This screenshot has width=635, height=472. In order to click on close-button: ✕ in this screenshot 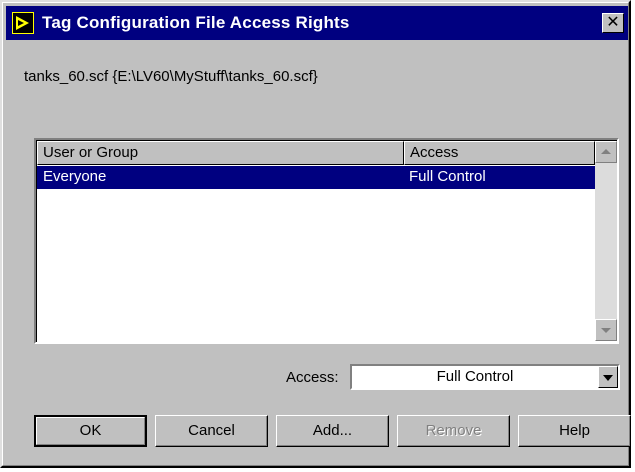, I will do `click(613, 23)`.